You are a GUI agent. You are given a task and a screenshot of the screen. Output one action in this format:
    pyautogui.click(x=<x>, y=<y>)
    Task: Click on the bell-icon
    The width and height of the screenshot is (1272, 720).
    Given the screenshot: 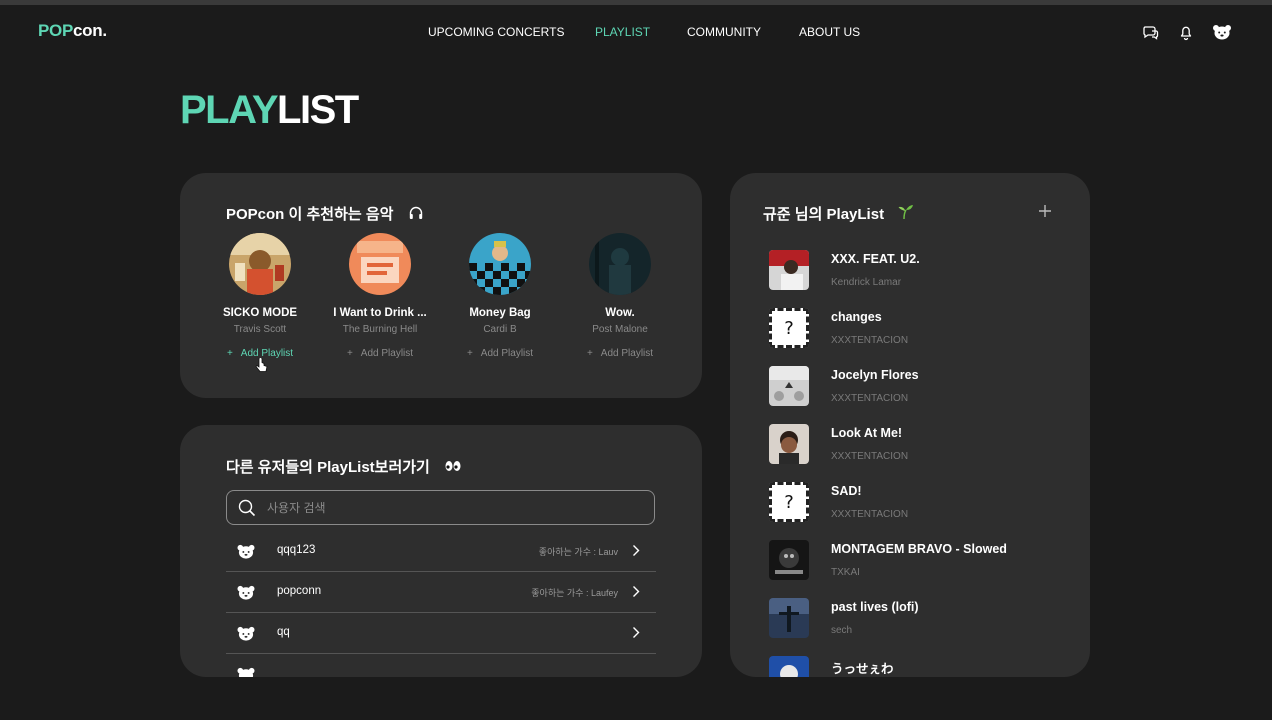 What is the action you would take?
    pyautogui.click(x=1186, y=32)
    